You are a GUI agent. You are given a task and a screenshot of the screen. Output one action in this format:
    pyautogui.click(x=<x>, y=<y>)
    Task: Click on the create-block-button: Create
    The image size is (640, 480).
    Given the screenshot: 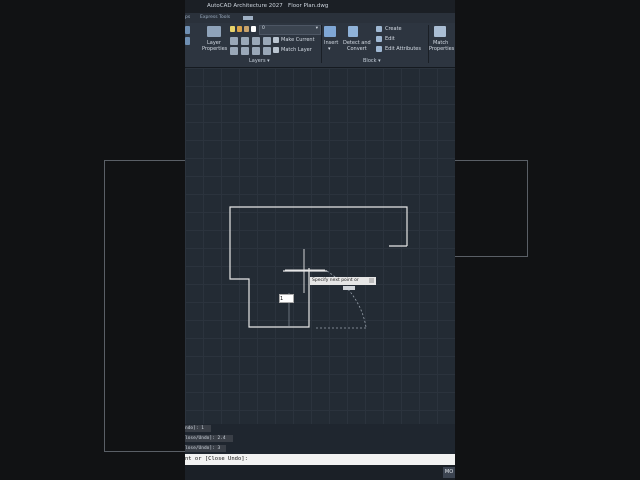 What is the action you would take?
    pyautogui.click(x=393, y=29)
    